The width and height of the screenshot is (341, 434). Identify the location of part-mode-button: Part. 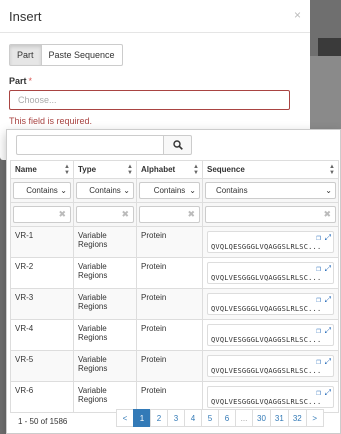
(25, 55).